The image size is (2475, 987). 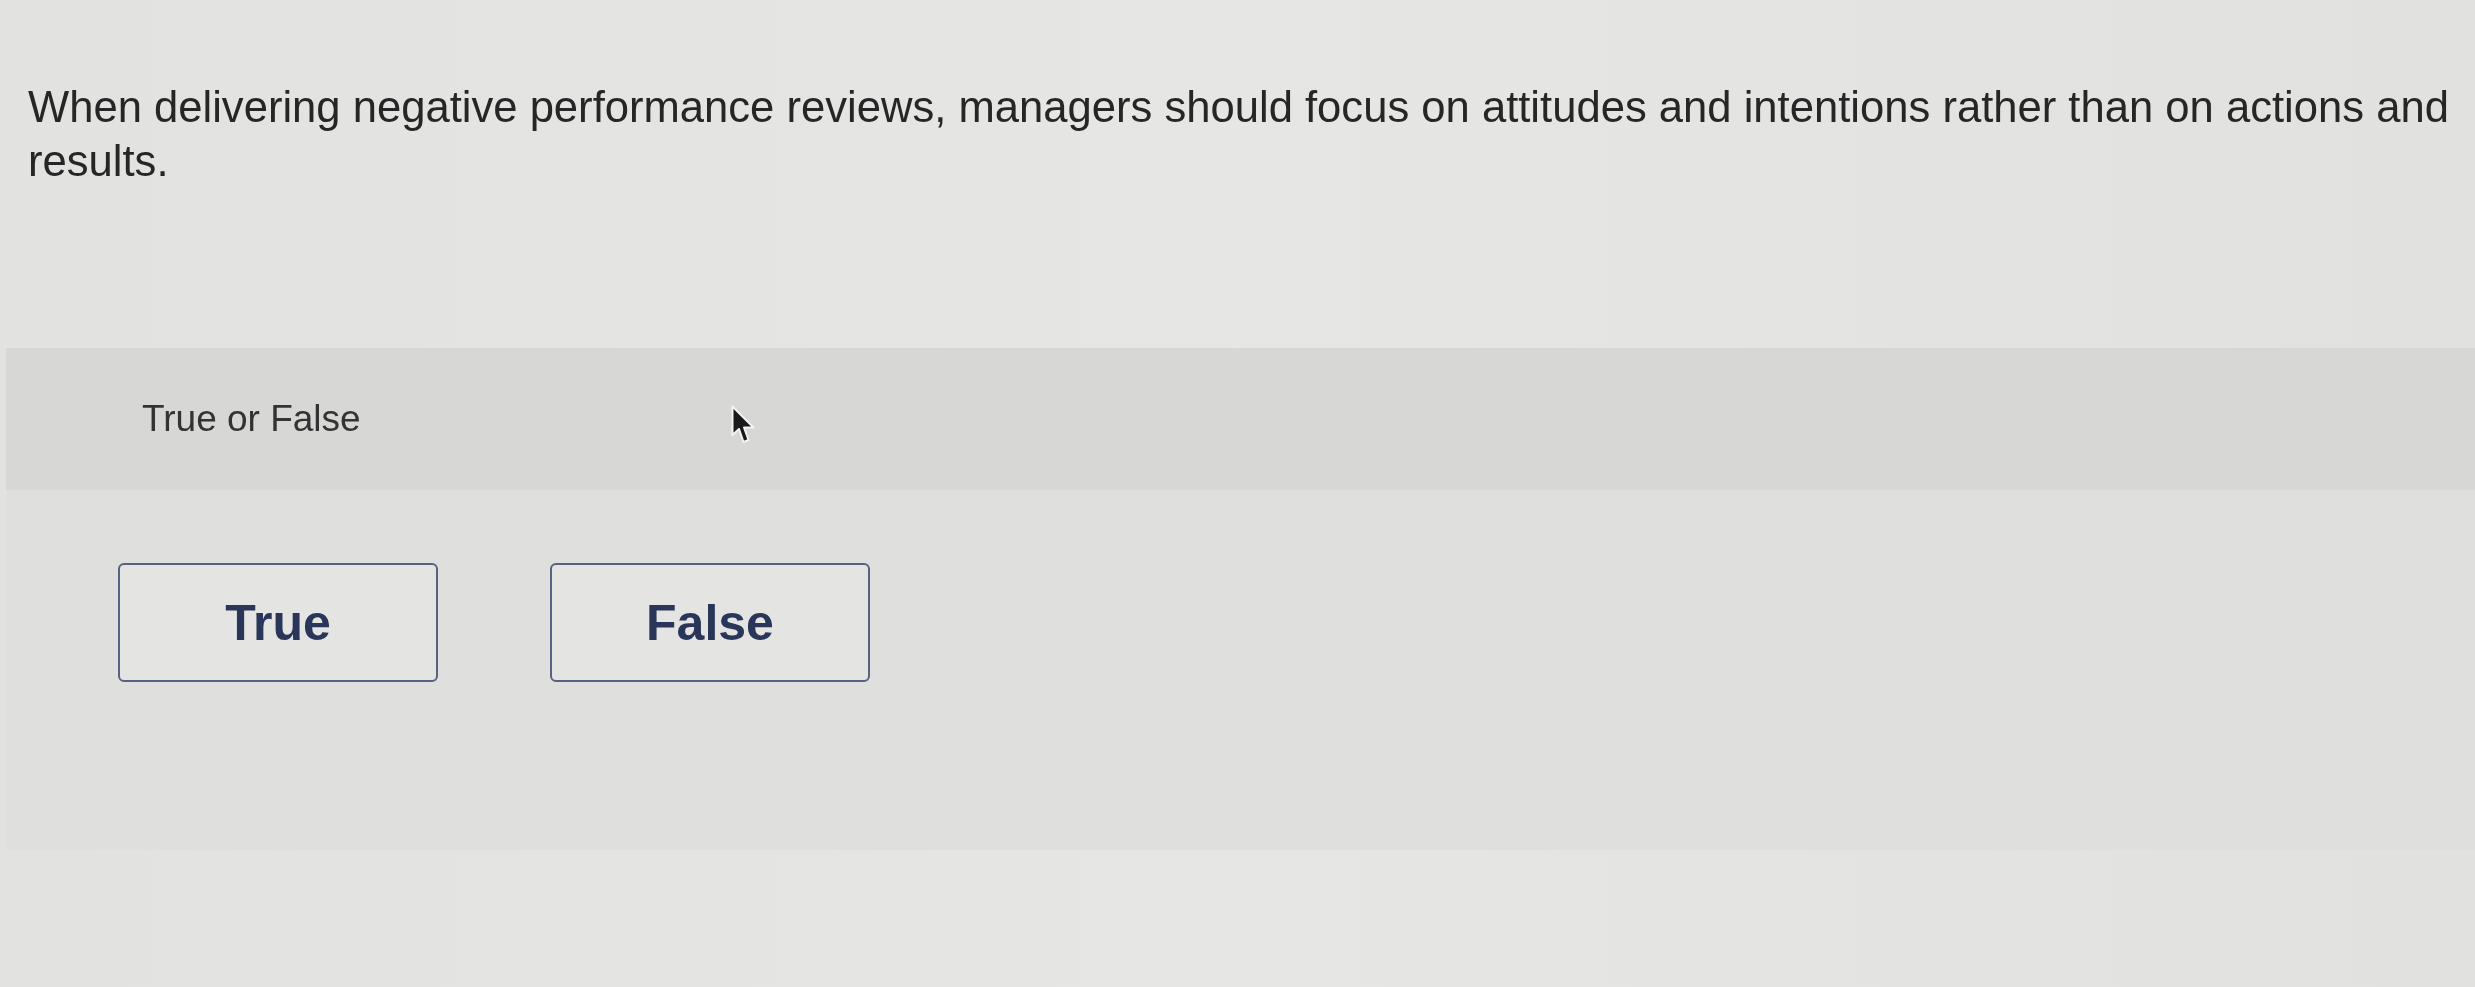 I want to click on question-text: When delivering negative performance reviews, managers should focus on attitudes and intentions rather than on actions and results., so click(x=1239, y=134).